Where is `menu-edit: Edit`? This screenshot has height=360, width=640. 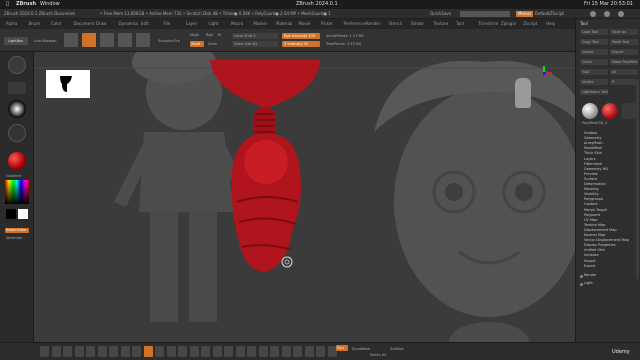
menu-edit: Edit is located at coordinates (145, 24).